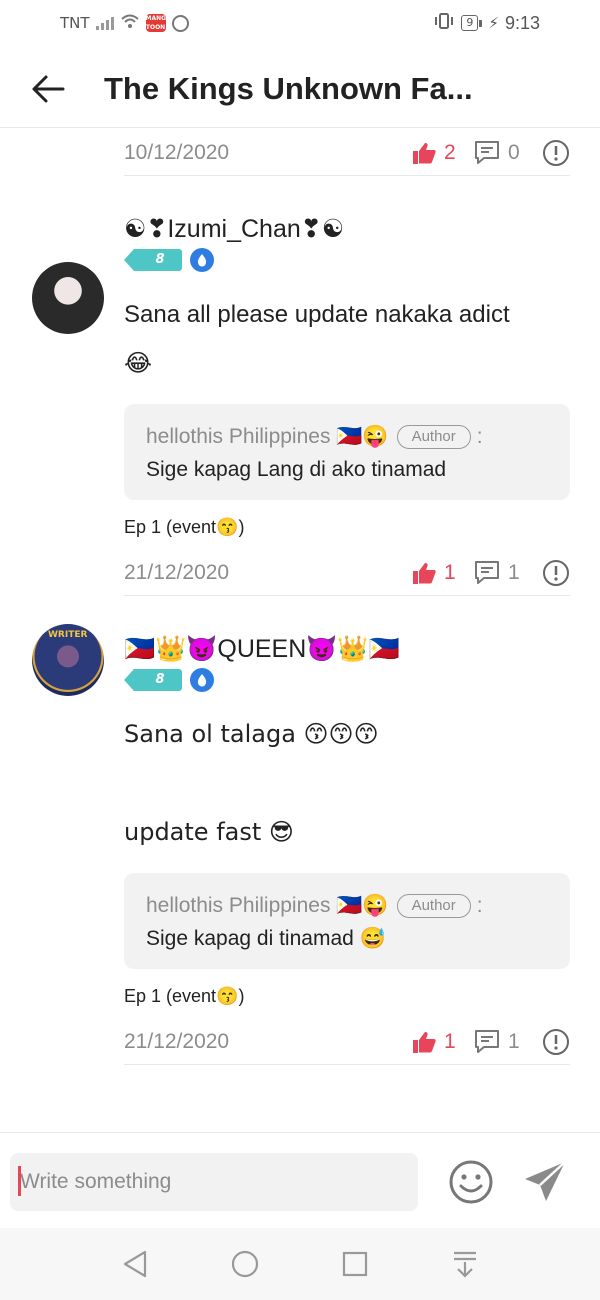 This screenshot has width=600, height=1300. Describe the element at coordinates (266, 938) in the screenshot. I see `reply-text: Sige kapag di tinamad 😅` at that location.